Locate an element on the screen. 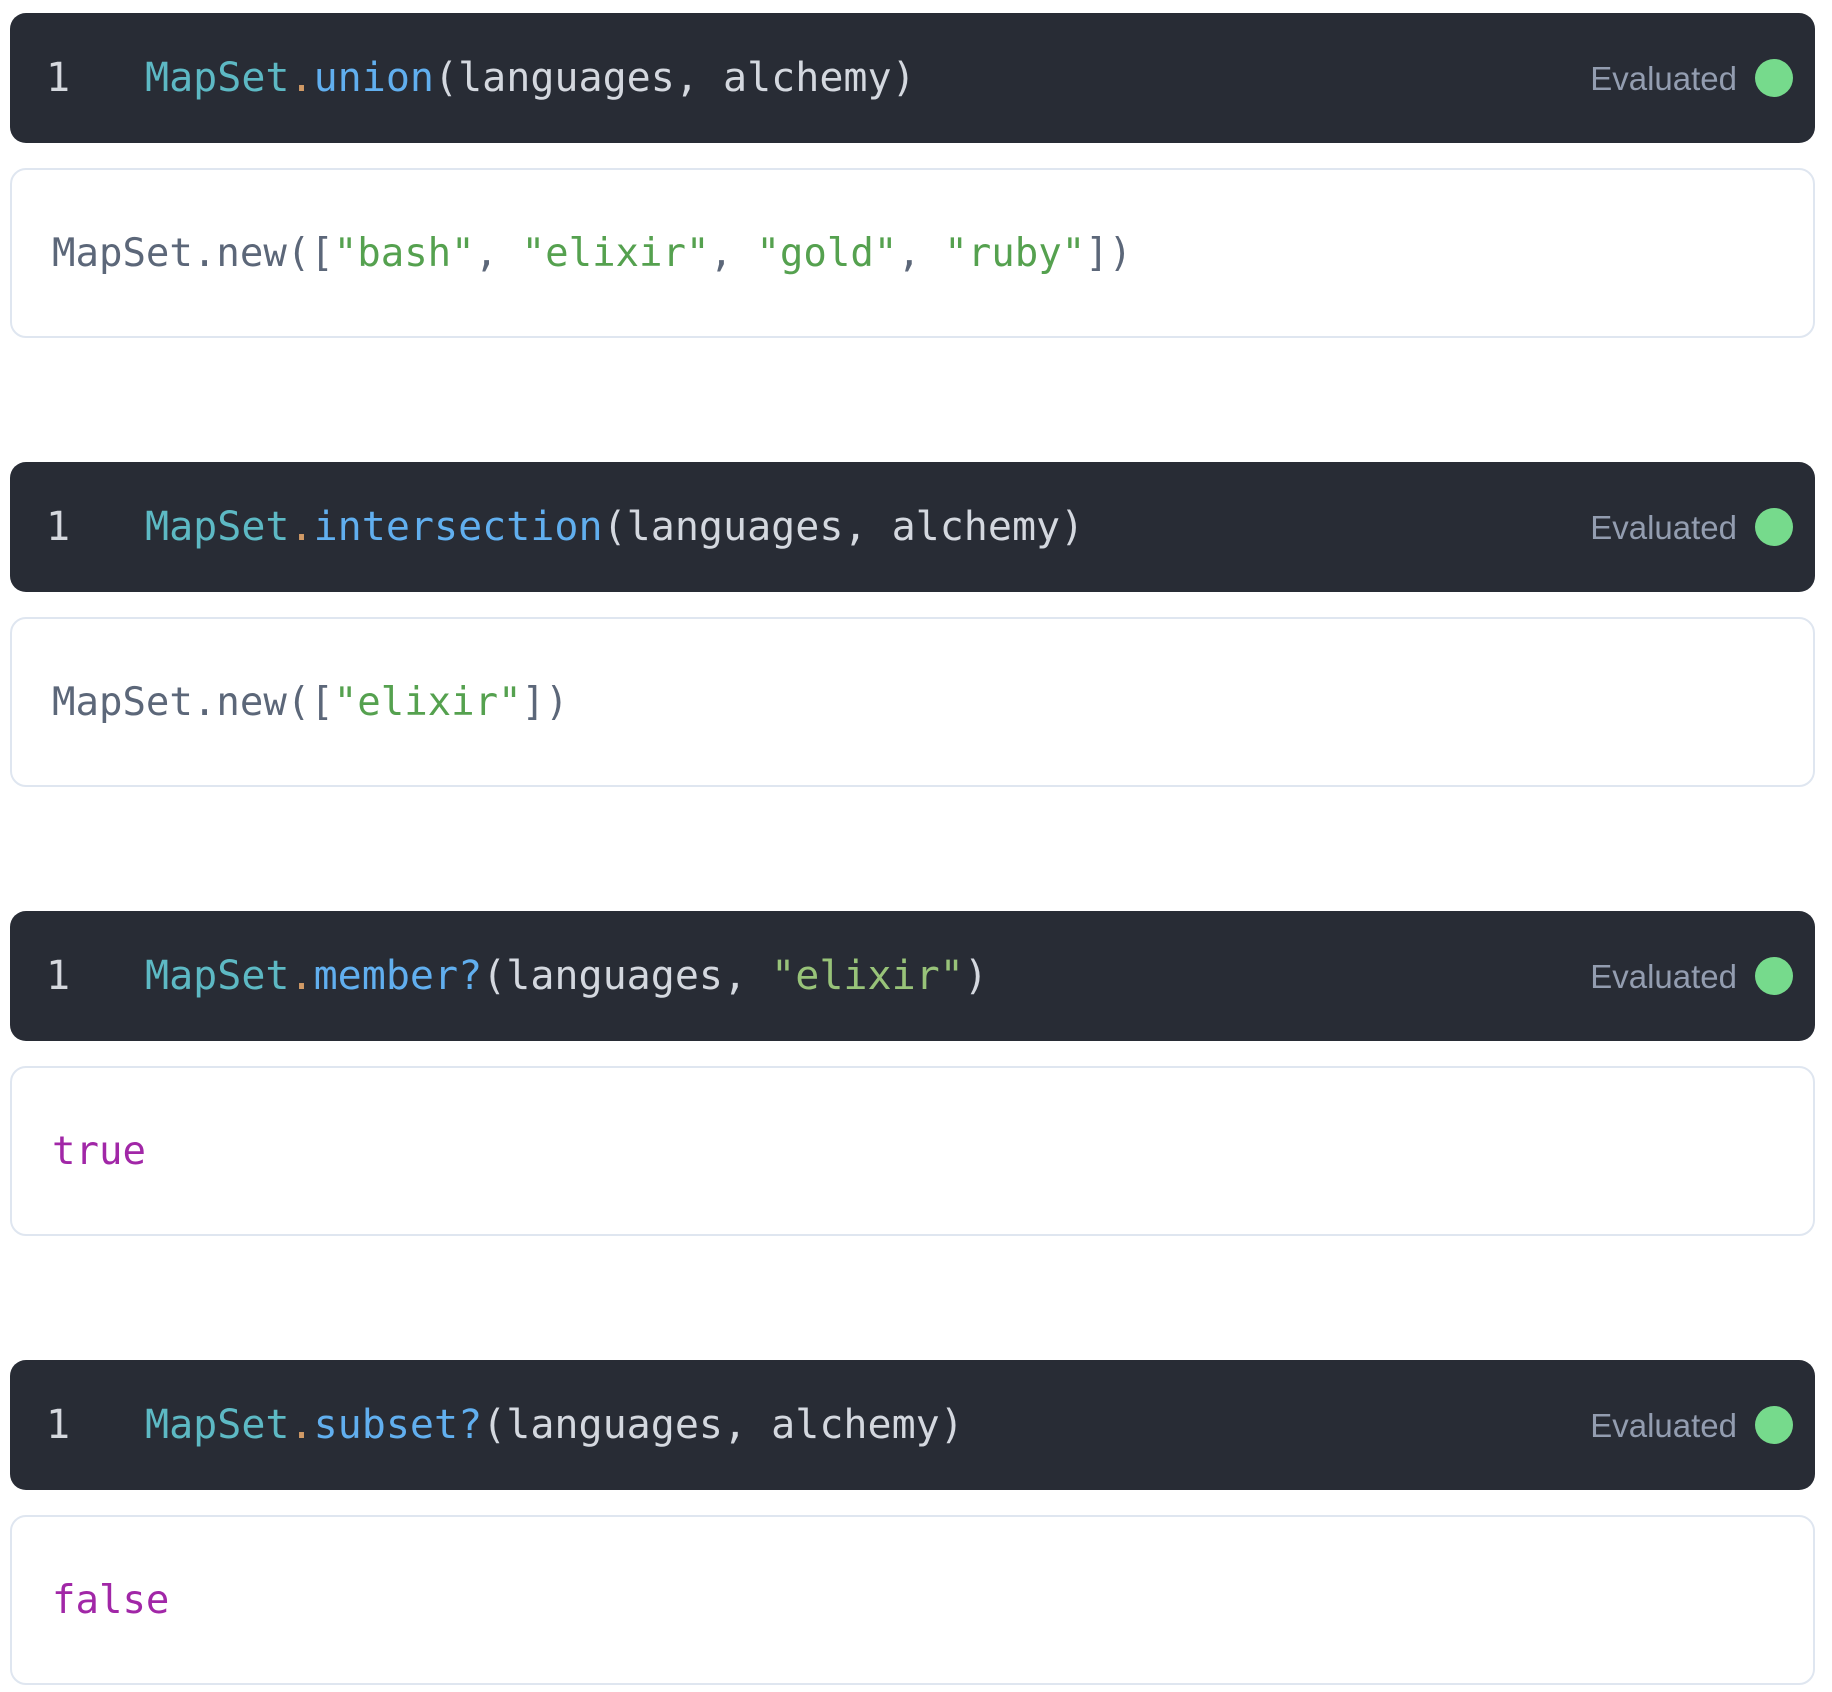  output-code: true is located at coordinates (99, 1151).